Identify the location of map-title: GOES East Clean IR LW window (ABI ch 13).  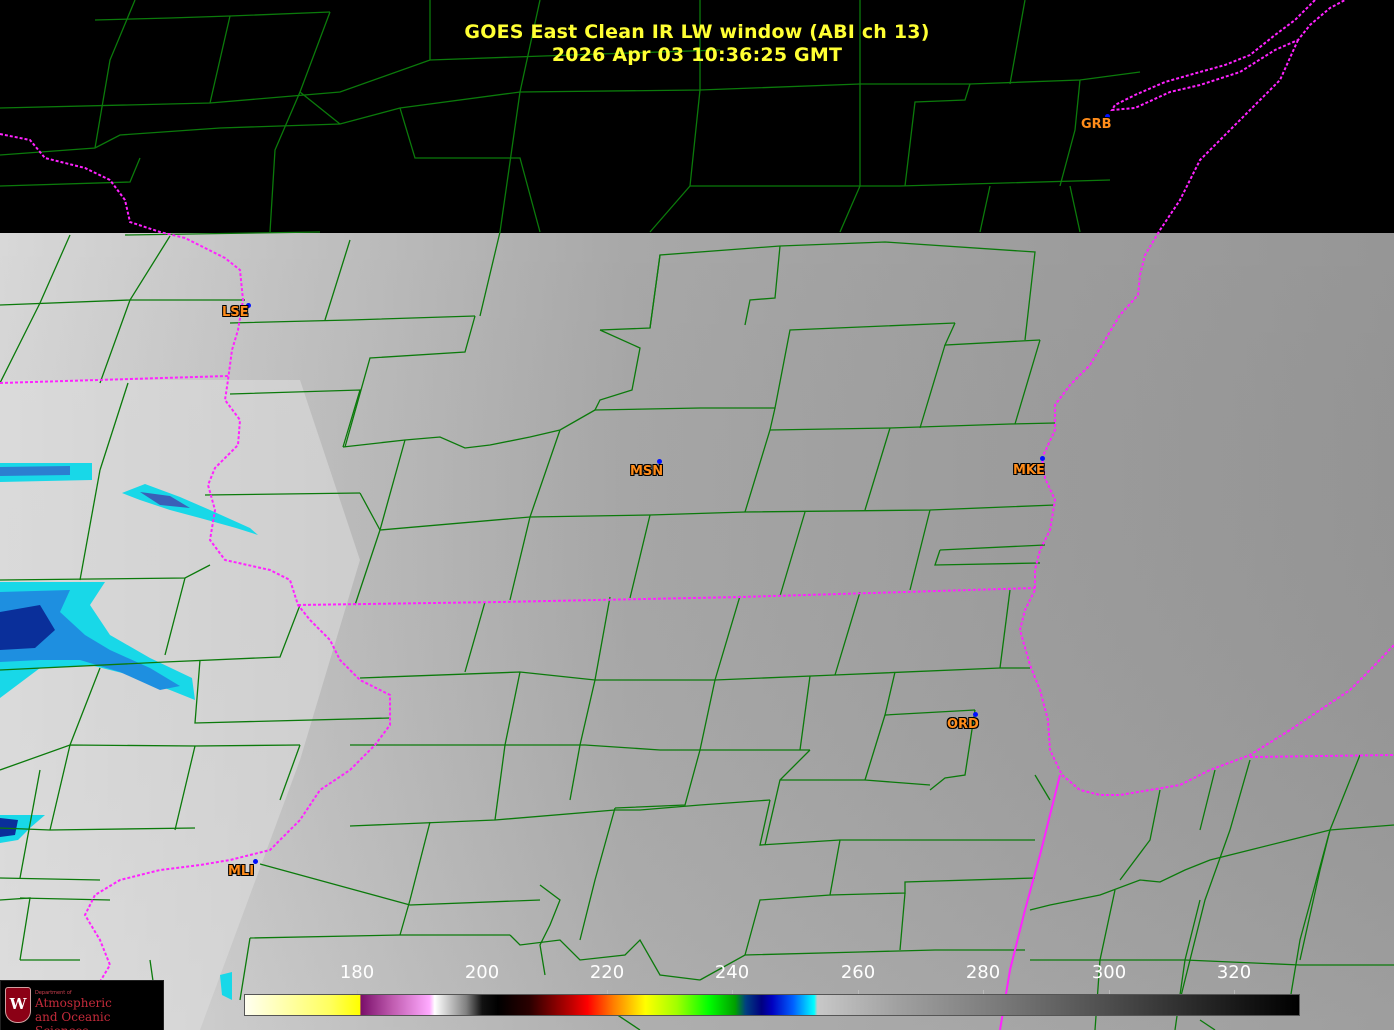
(697, 32).